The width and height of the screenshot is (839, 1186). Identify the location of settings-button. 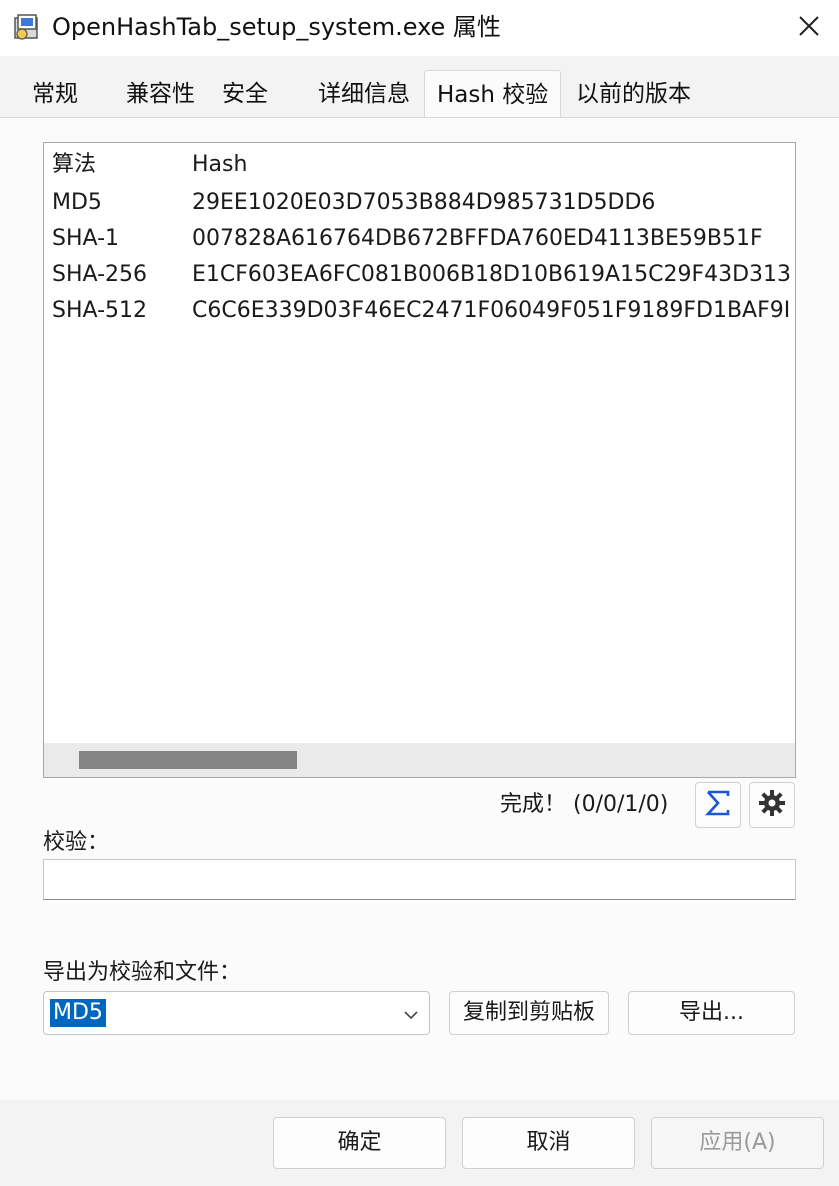
(772, 805).